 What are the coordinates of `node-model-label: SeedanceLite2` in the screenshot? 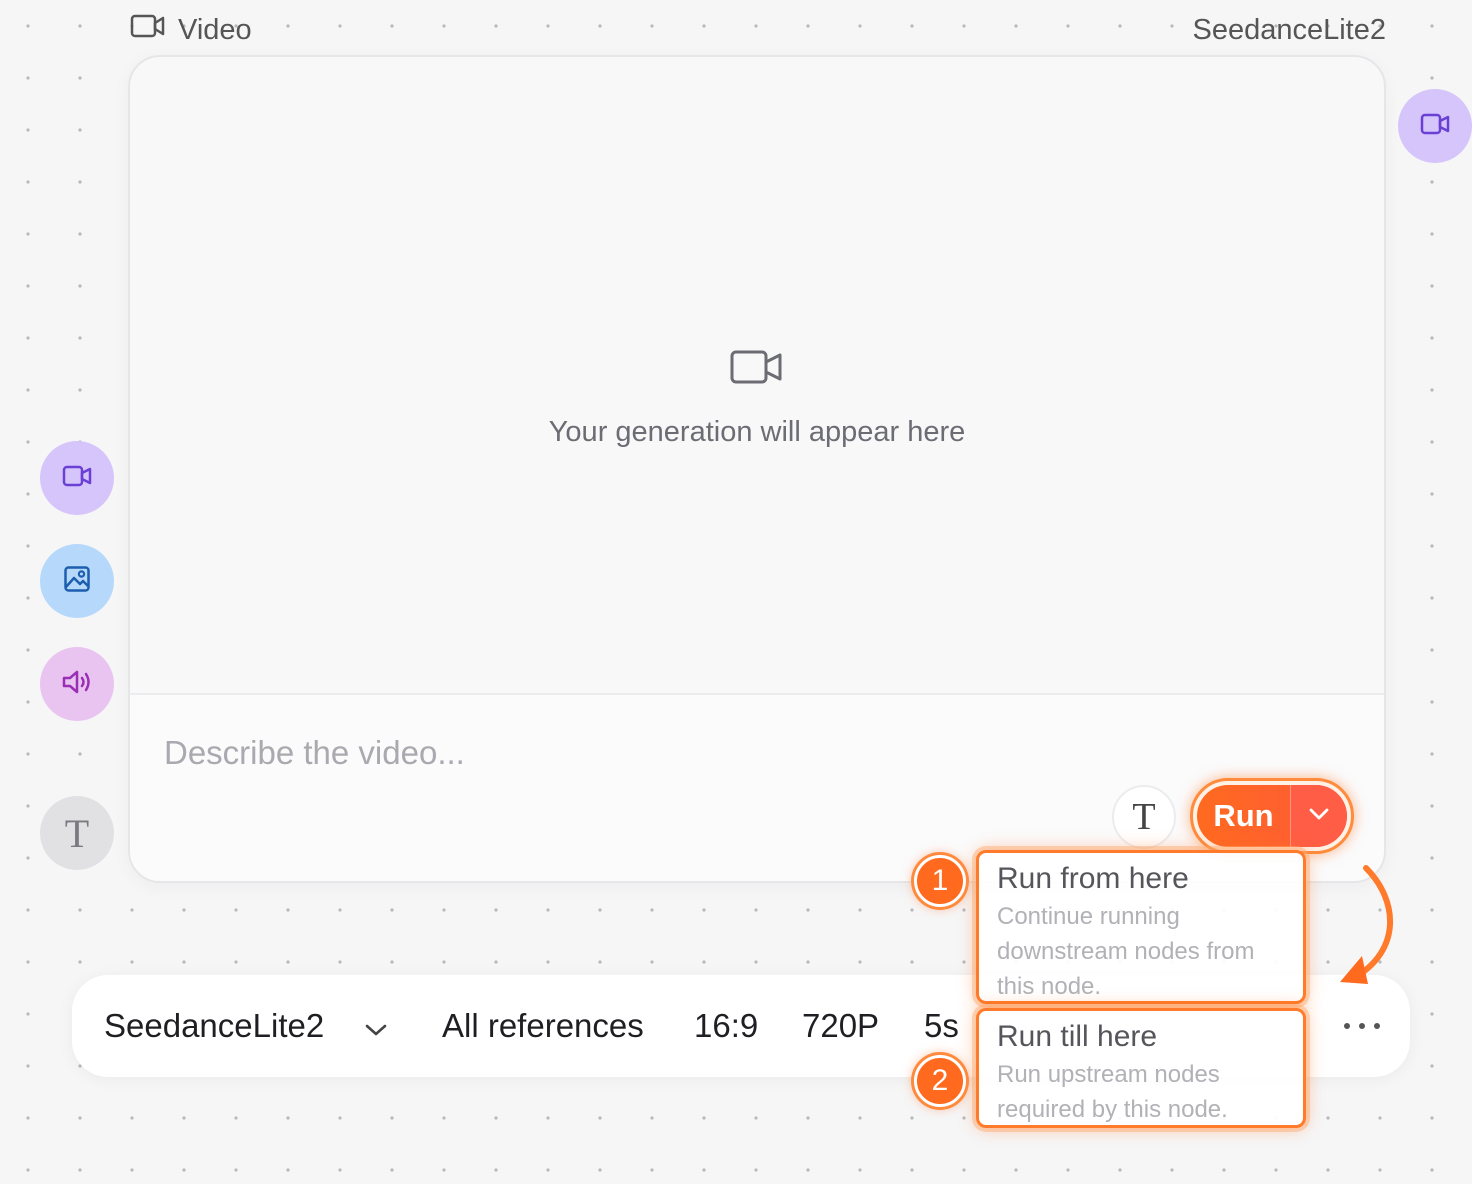 It's located at (1289, 29).